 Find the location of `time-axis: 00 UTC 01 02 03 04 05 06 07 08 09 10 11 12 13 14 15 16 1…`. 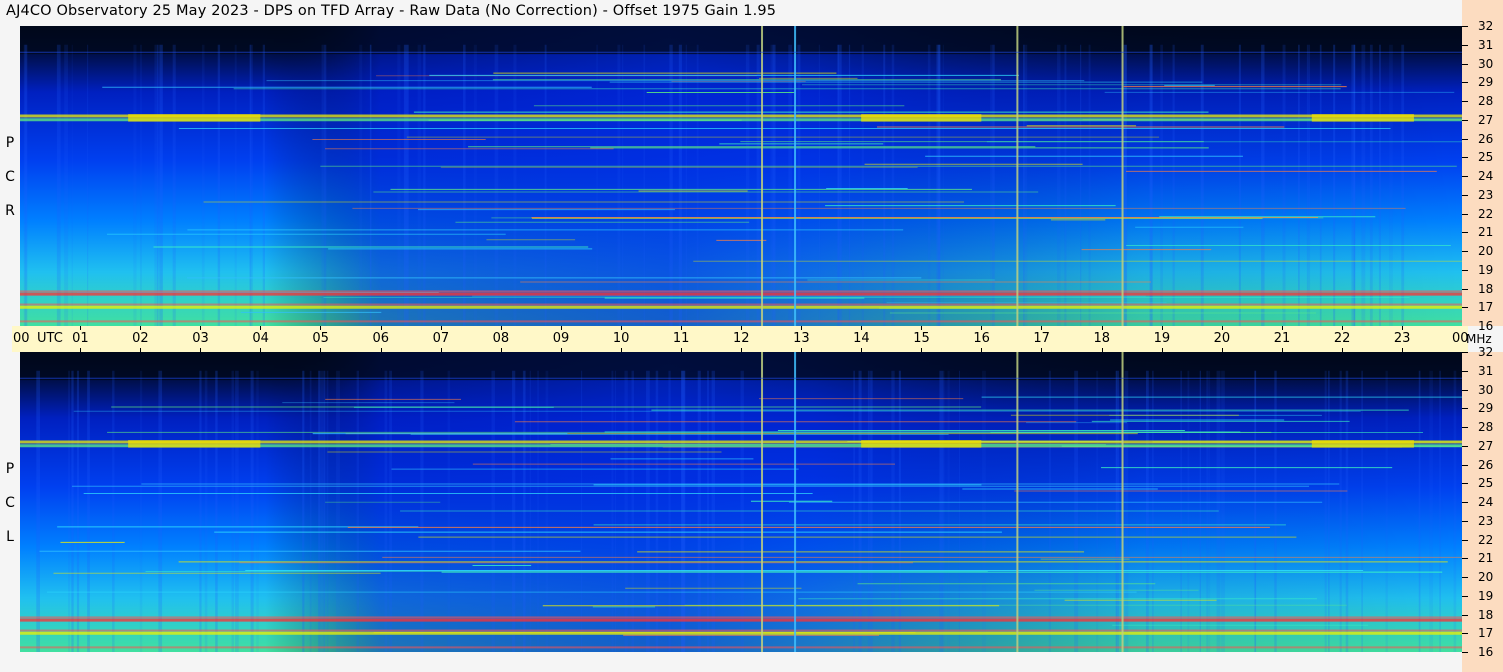

time-axis: 00 UTC 01 02 03 04 05 06 07 08 09 10 11 12 13 14 15 16 1… is located at coordinates (740, 339).